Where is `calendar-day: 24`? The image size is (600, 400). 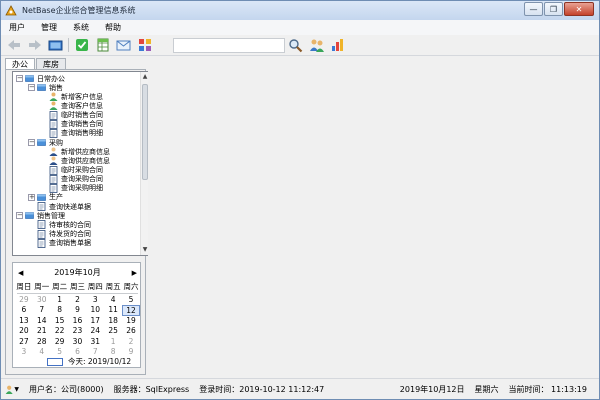 calendar-day: 24 is located at coordinates (95, 331).